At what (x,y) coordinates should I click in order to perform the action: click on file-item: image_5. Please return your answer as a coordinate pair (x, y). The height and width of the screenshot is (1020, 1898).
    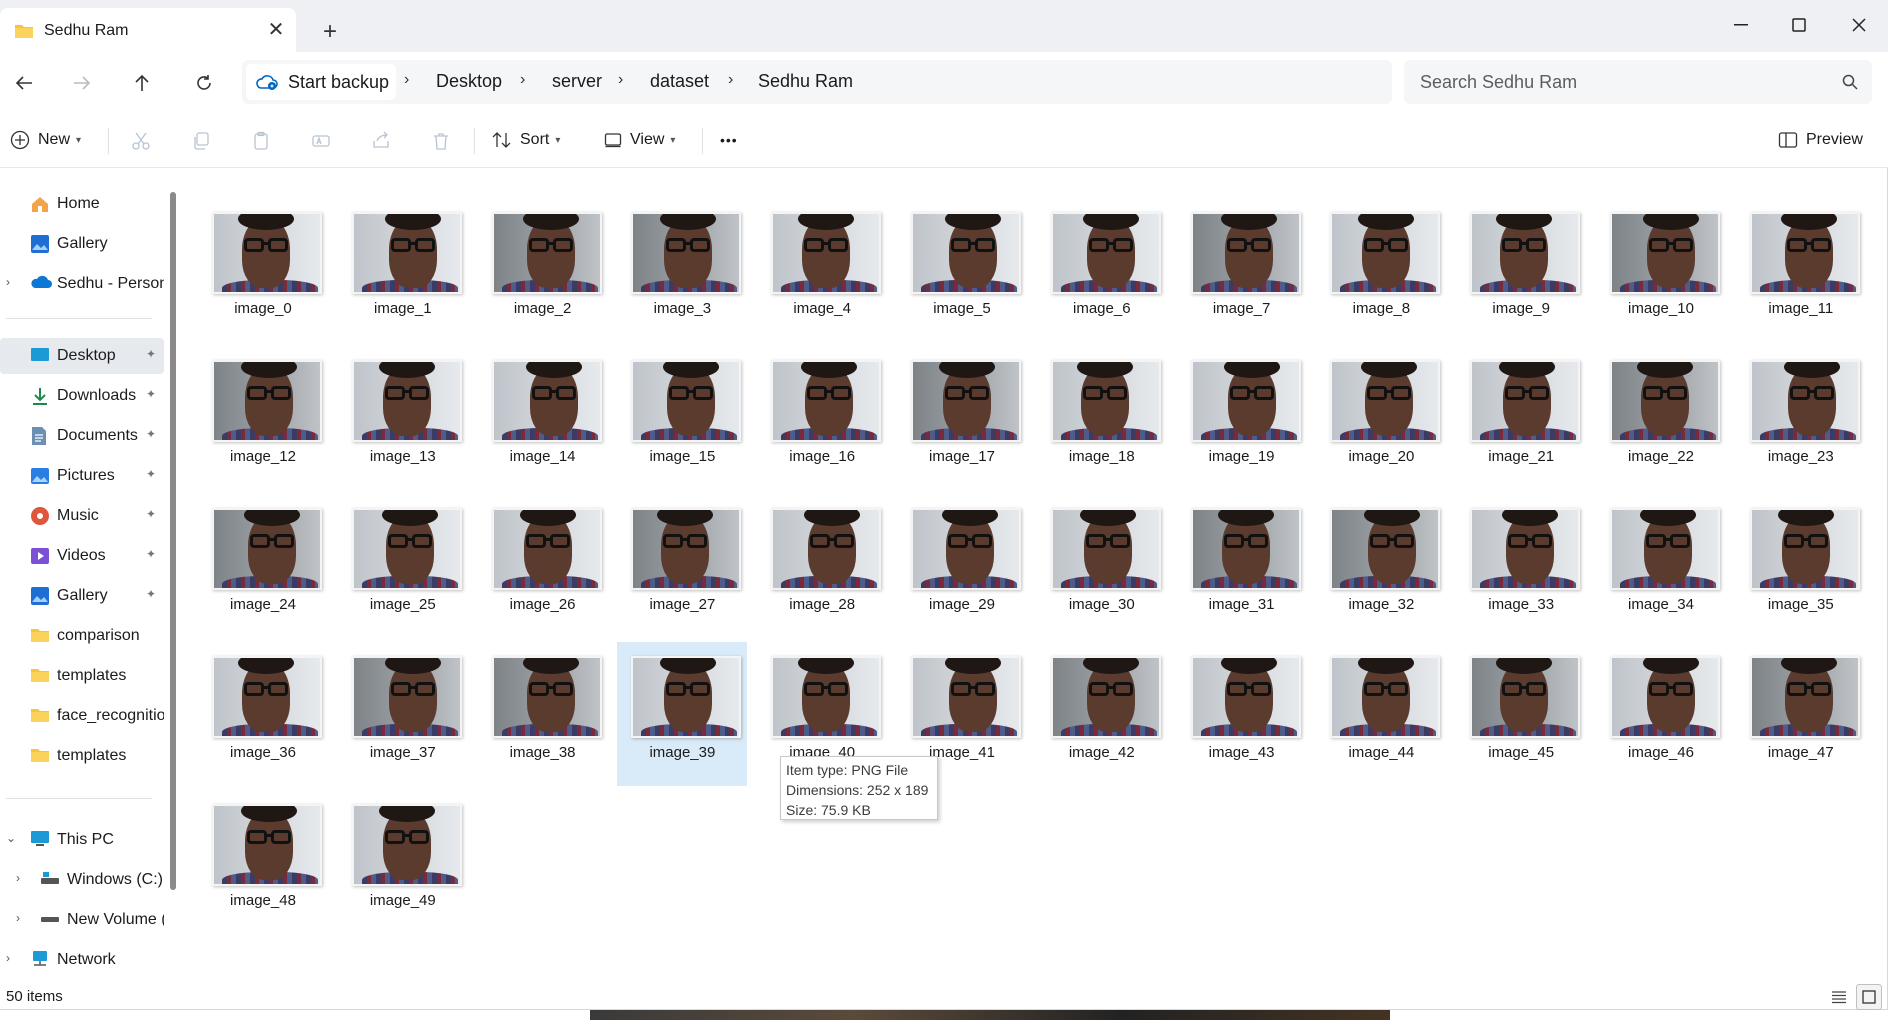
    Looking at the image, I should click on (962, 270).